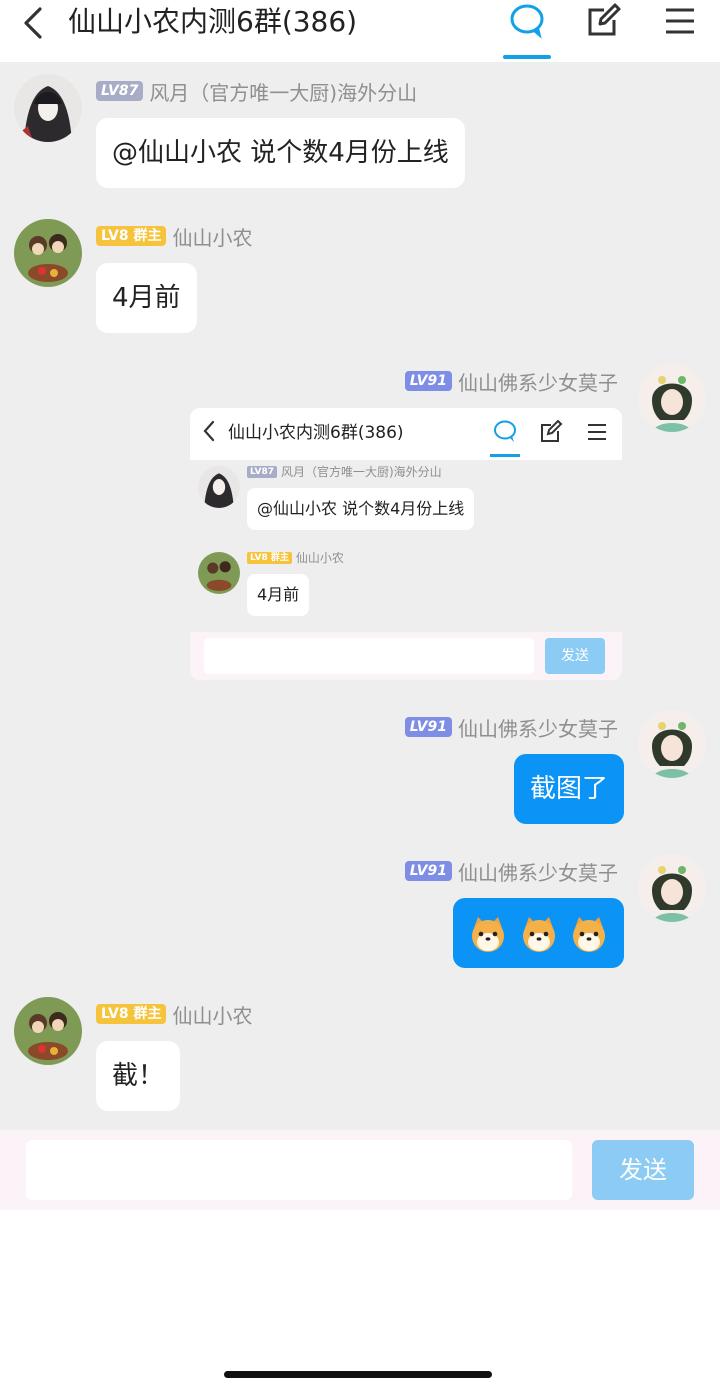 Image resolution: width=720 pixels, height=1389 pixels. Describe the element at coordinates (643, 1170) in the screenshot. I see `send-button: 发送` at that location.